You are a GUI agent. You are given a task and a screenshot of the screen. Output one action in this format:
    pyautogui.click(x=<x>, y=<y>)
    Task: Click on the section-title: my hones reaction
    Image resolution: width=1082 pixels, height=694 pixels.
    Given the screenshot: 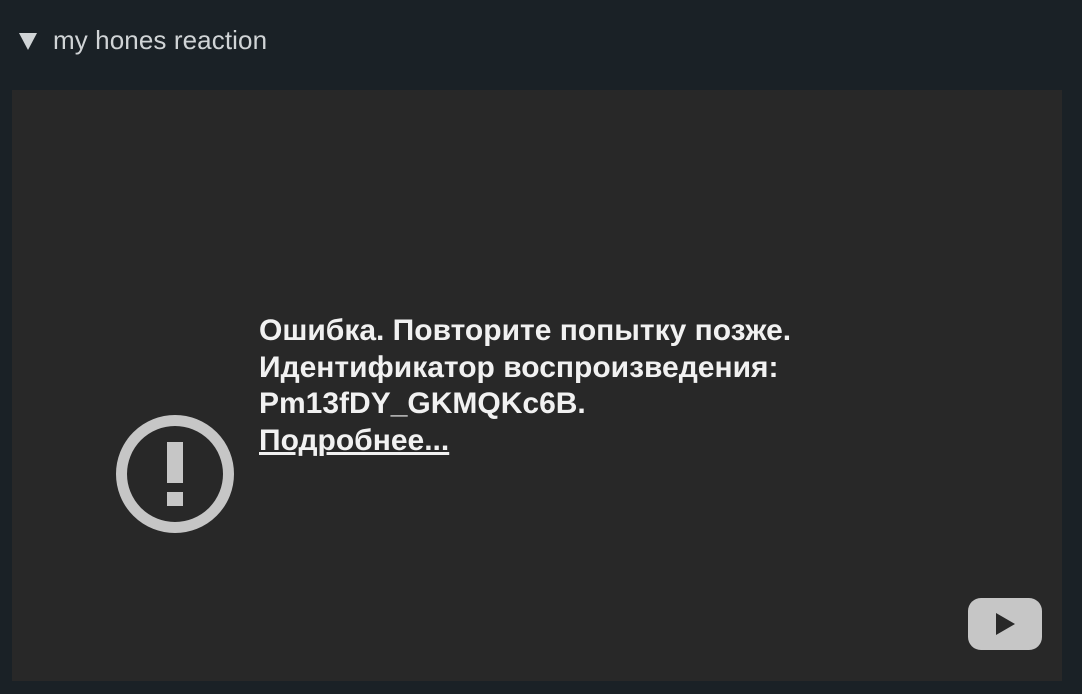 What is the action you would take?
    pyautogui.click(x=160, y=39)
    